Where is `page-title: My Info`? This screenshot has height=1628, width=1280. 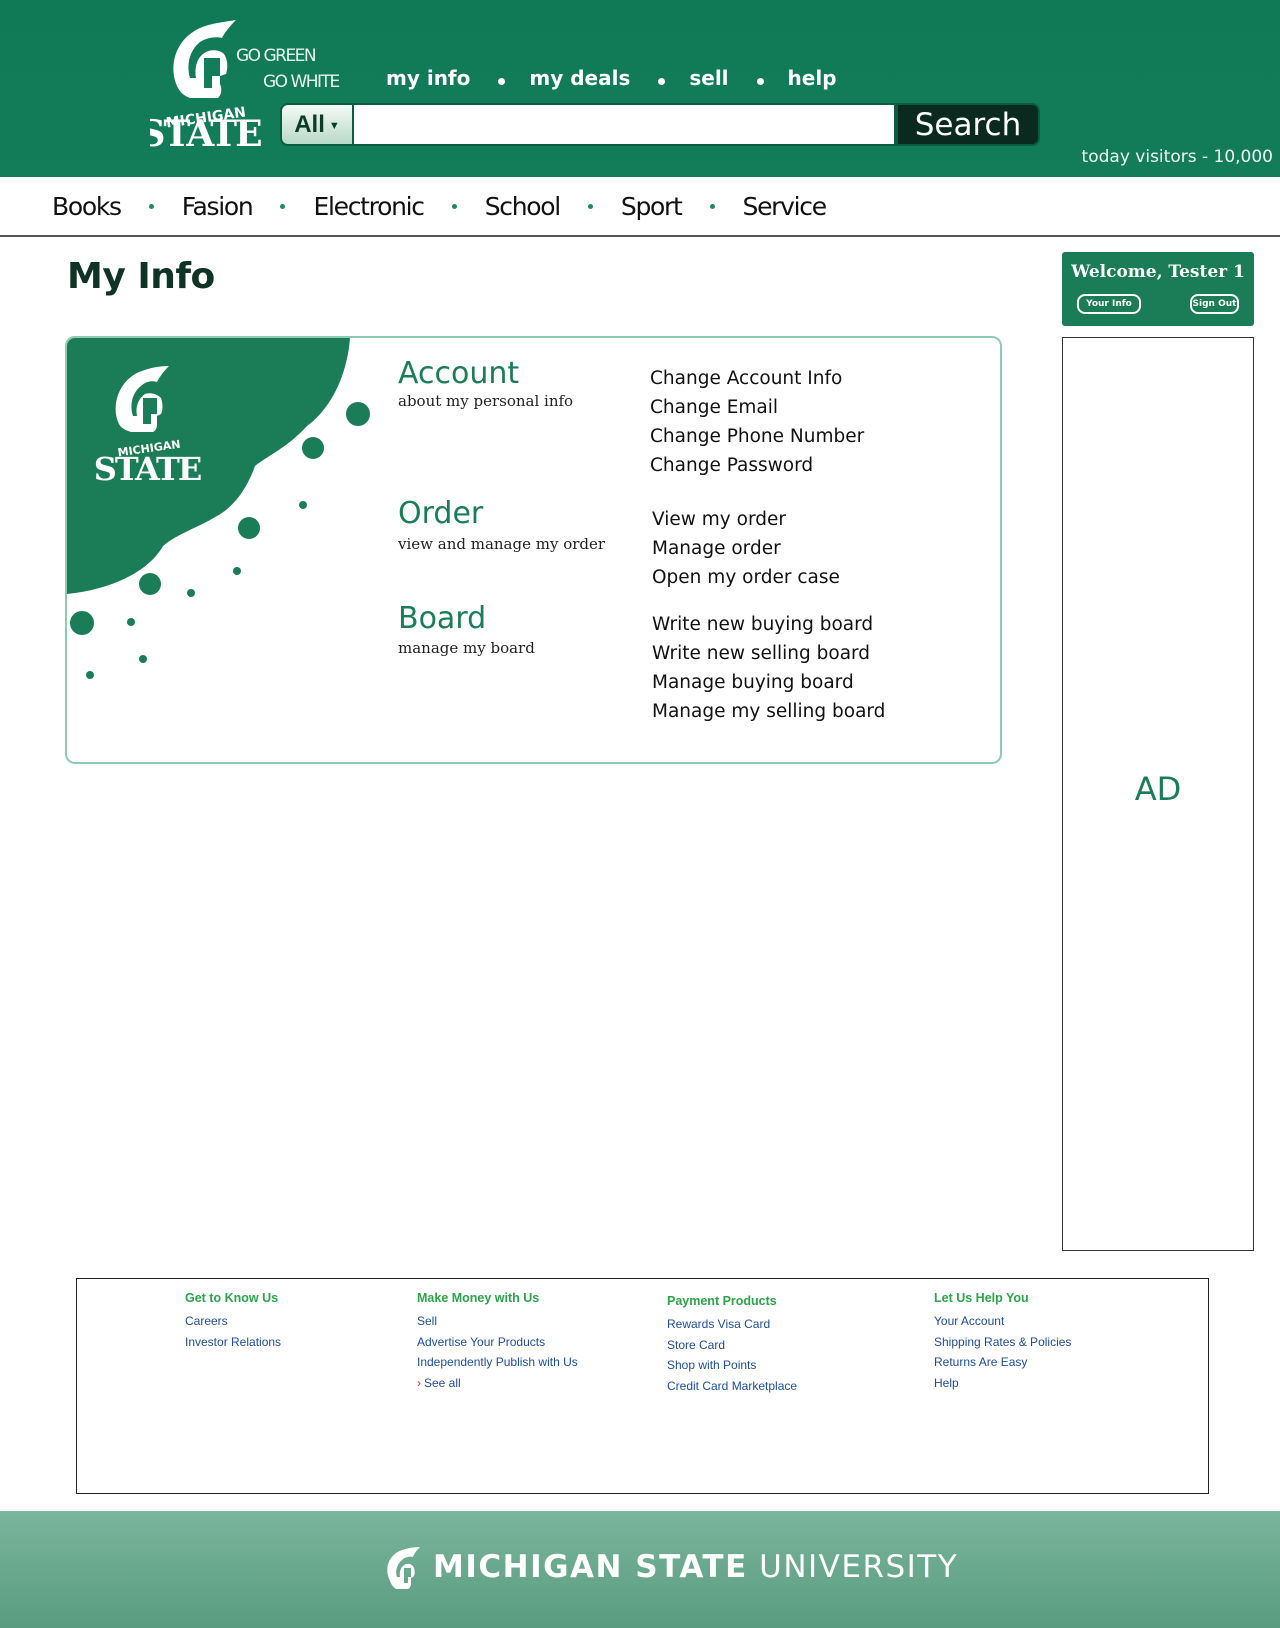
page-title: My Info is located at coordinates (141, 276).